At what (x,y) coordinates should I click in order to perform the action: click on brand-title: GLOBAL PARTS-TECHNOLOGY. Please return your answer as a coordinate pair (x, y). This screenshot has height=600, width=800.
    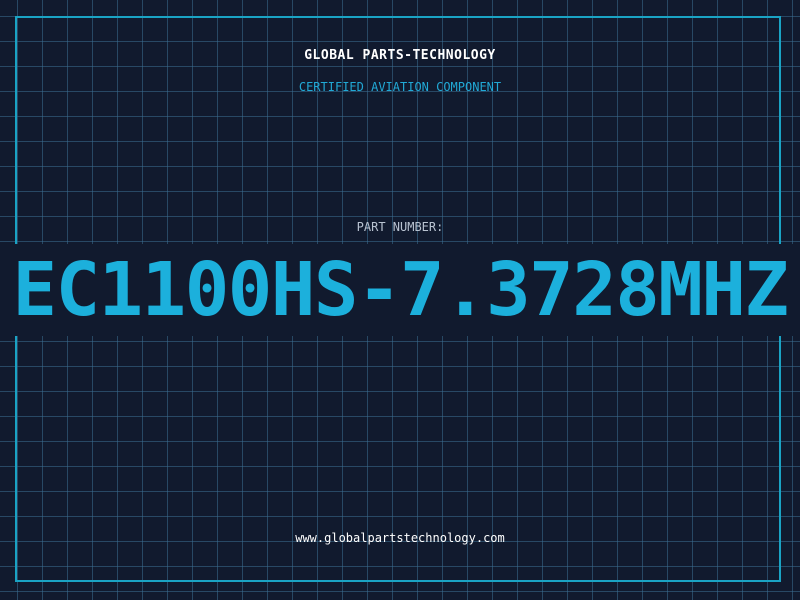
    Looking at the image, I should click on (400, 55).